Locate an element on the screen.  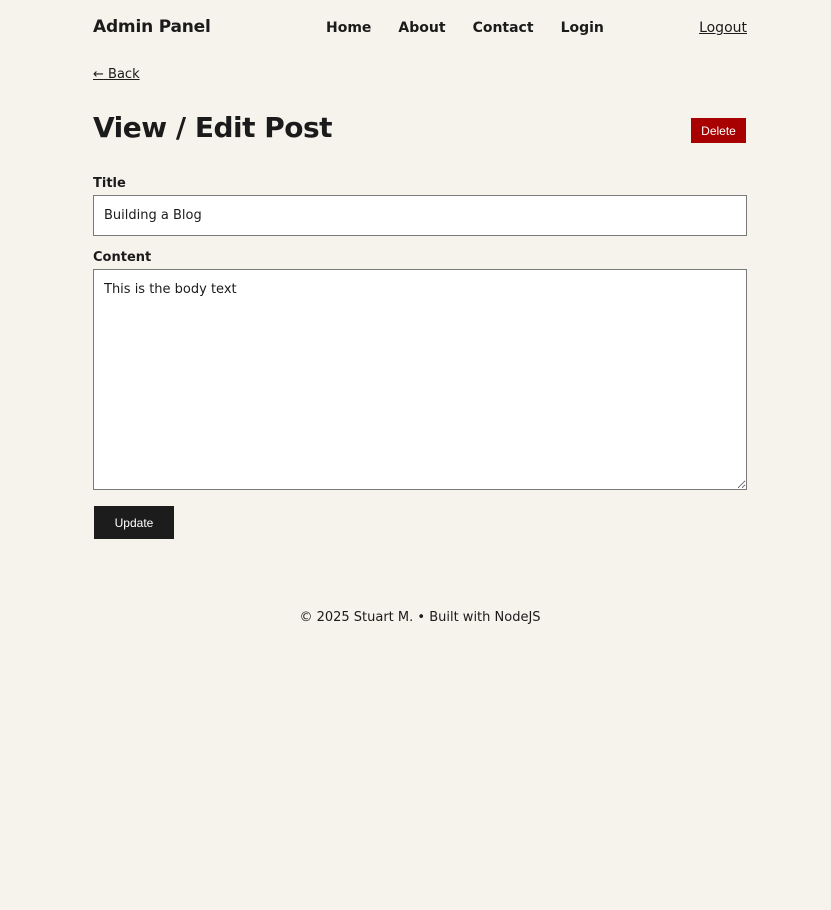
back-link: ← Back is located at coordinates (116, 74).